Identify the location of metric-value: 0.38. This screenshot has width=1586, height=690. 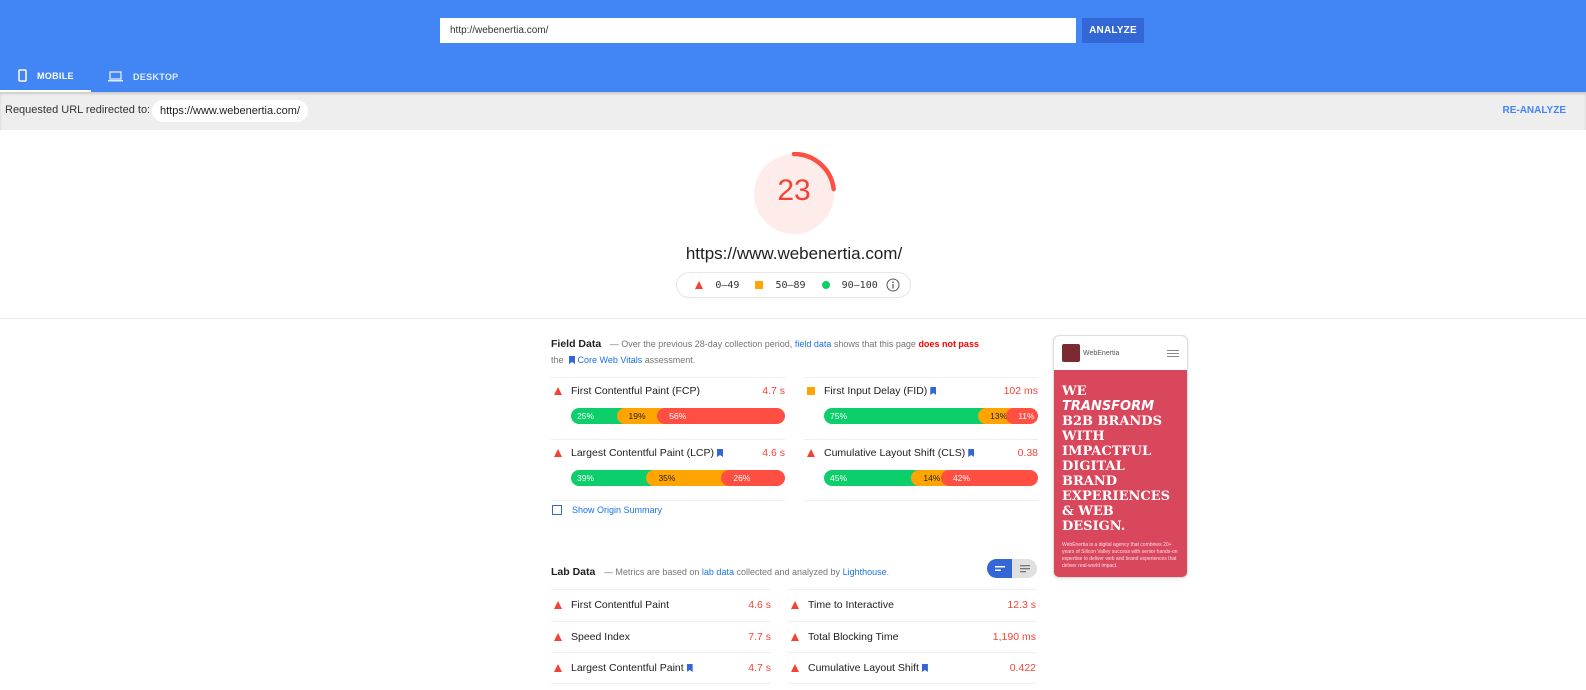
(1027, 453).